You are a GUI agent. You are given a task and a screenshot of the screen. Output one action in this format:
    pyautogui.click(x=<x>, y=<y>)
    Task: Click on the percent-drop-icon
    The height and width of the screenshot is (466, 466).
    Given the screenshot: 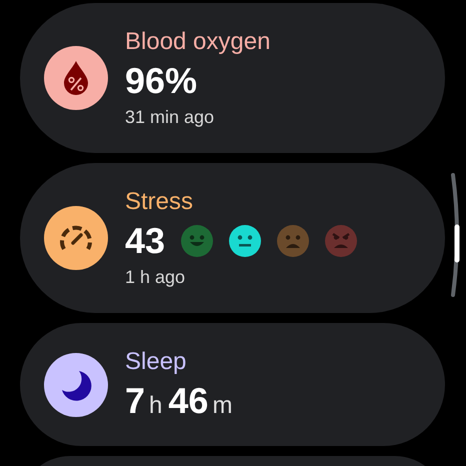 What is the action you would take?
    pyautogui.click(x=76, y=78)
    